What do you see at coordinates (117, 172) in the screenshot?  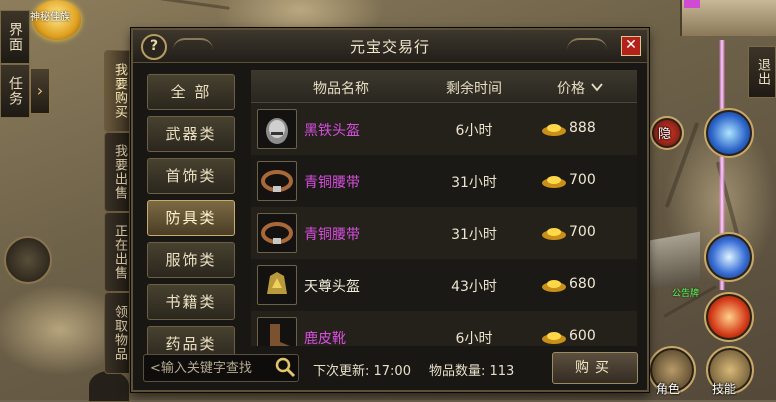 I see `tab-sell: 我要出售` at bounding box center [117, 172].